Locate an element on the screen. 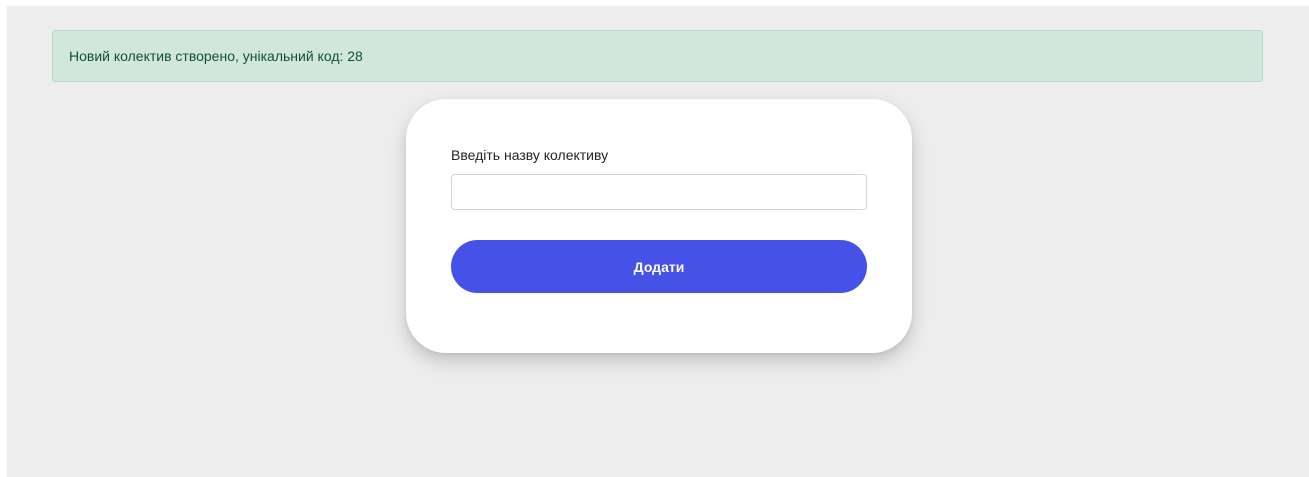 The image size is (1309, 477). team-name-input is located at coordinates (659, 192).